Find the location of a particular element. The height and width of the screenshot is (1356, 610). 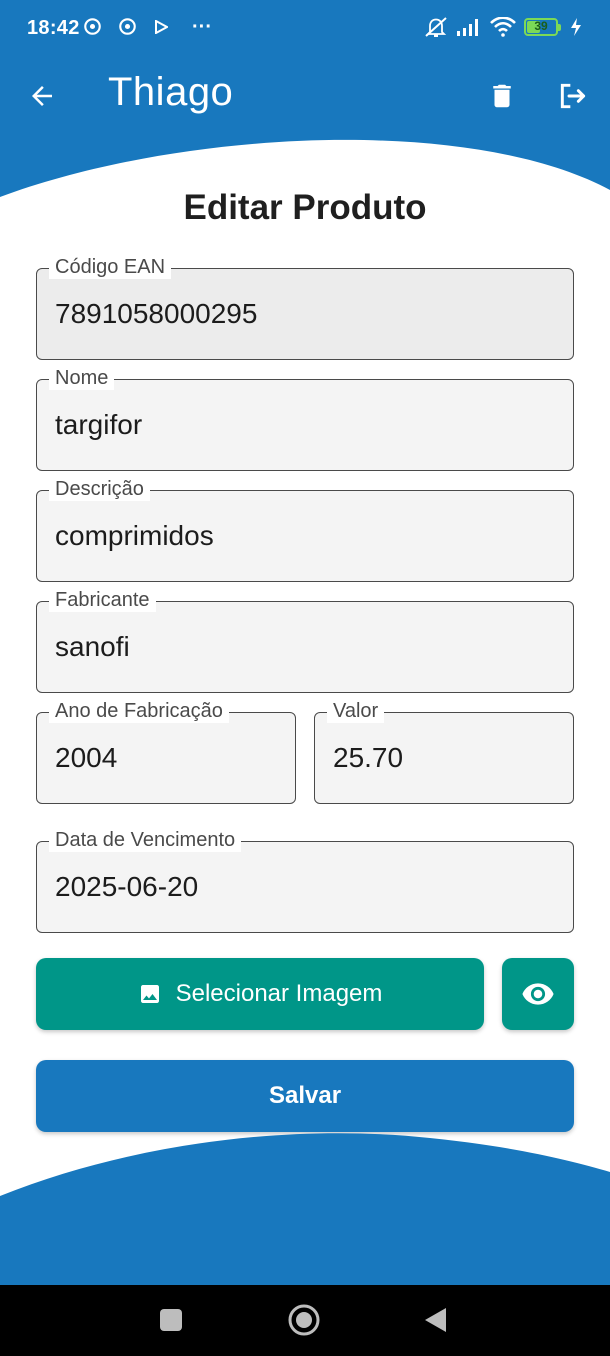

status-time: 18:42 is located at coordinates (53, 28).